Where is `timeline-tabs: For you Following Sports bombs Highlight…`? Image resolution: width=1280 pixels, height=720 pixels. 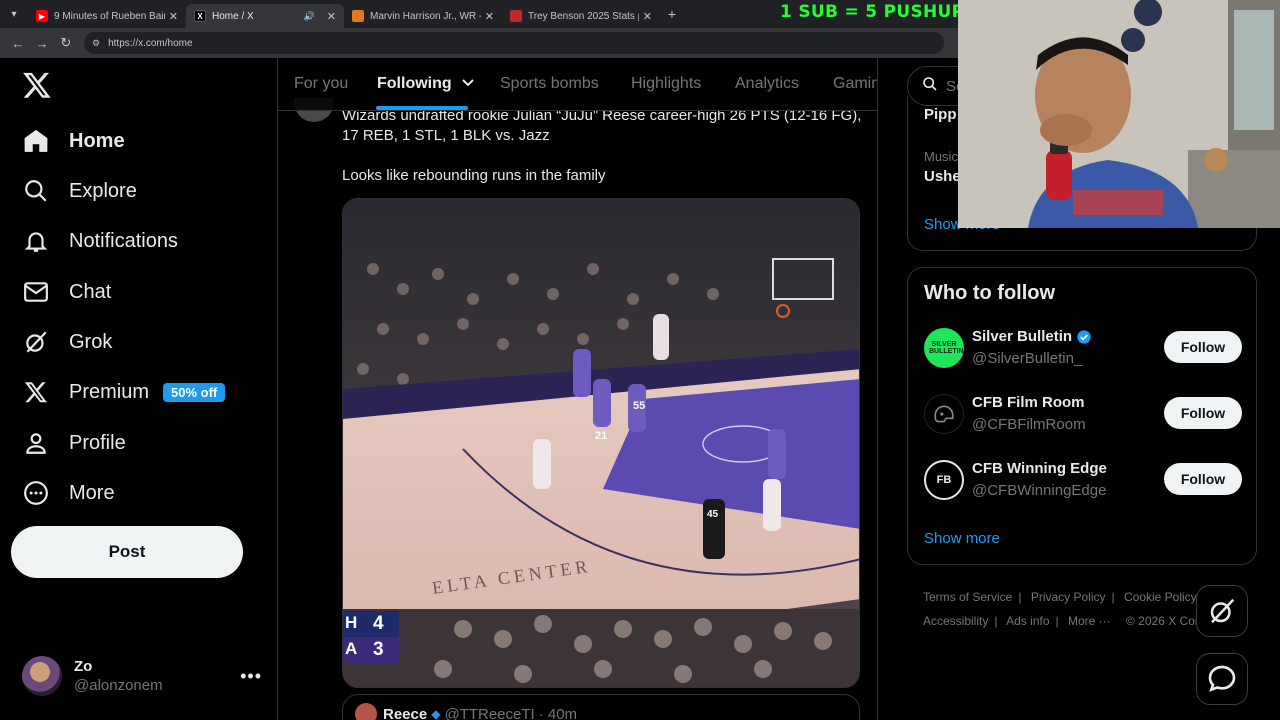 timeline-tabs: For you Following Sports bombs Highlight… is located at coordinates (577, 84).